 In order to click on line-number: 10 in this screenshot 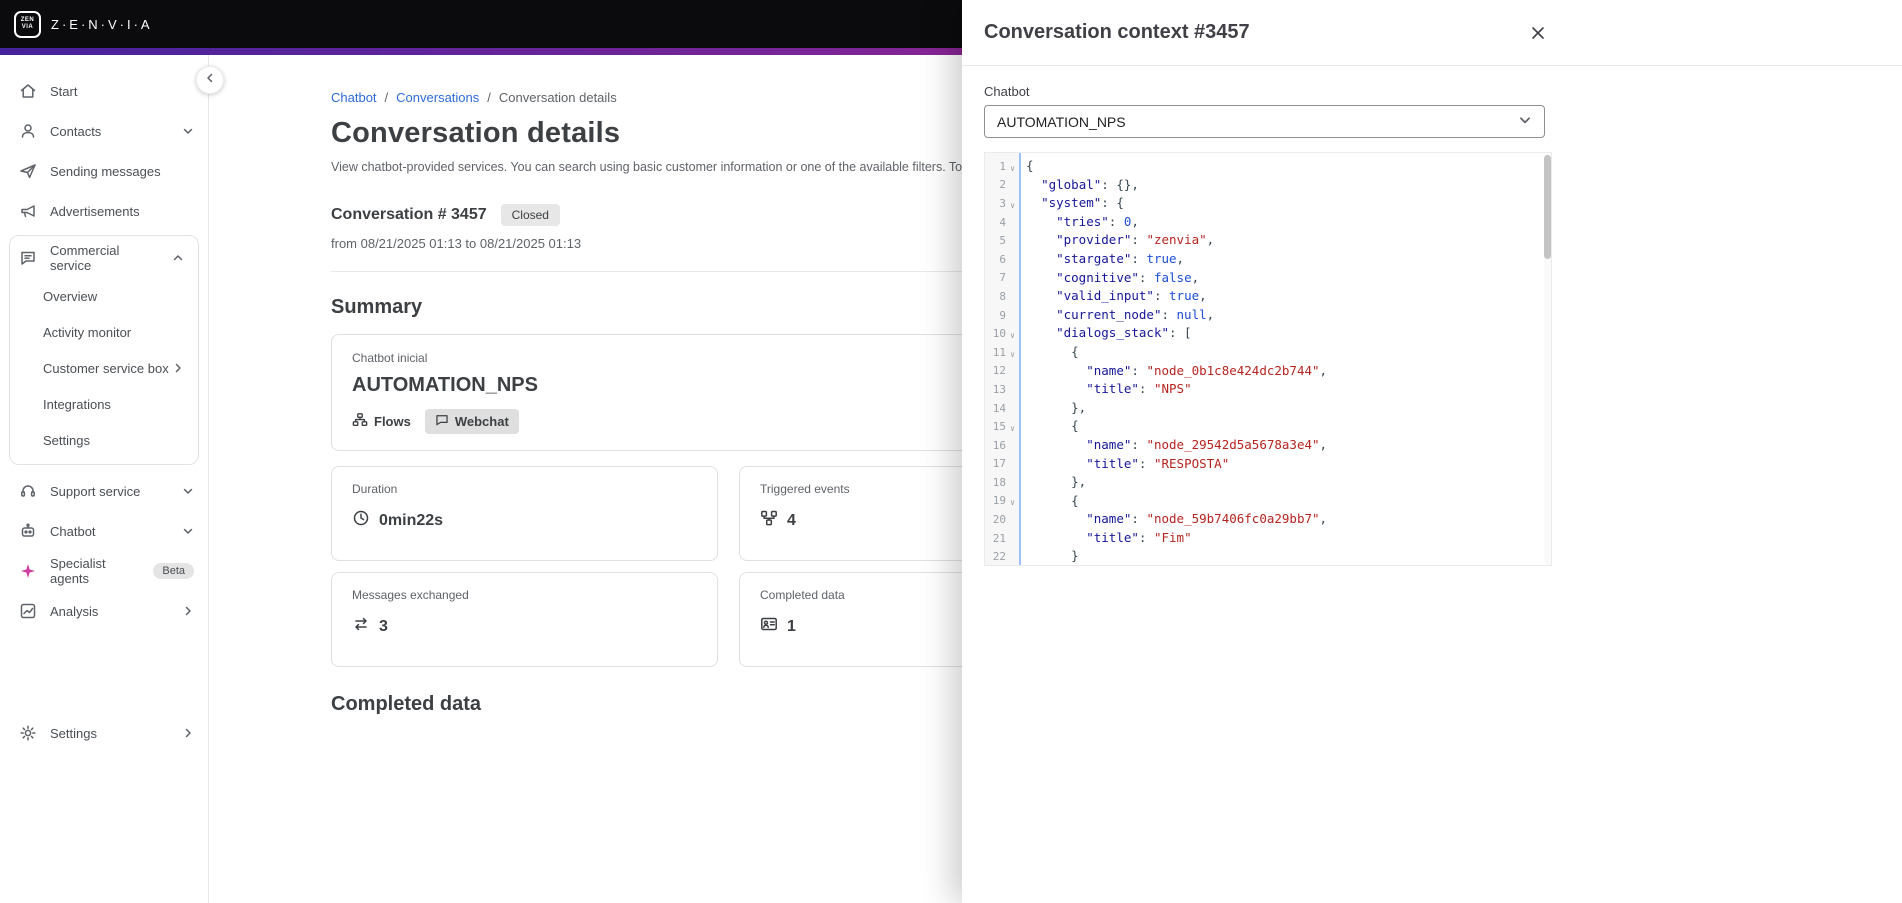, I will do `click(999, 334)`.